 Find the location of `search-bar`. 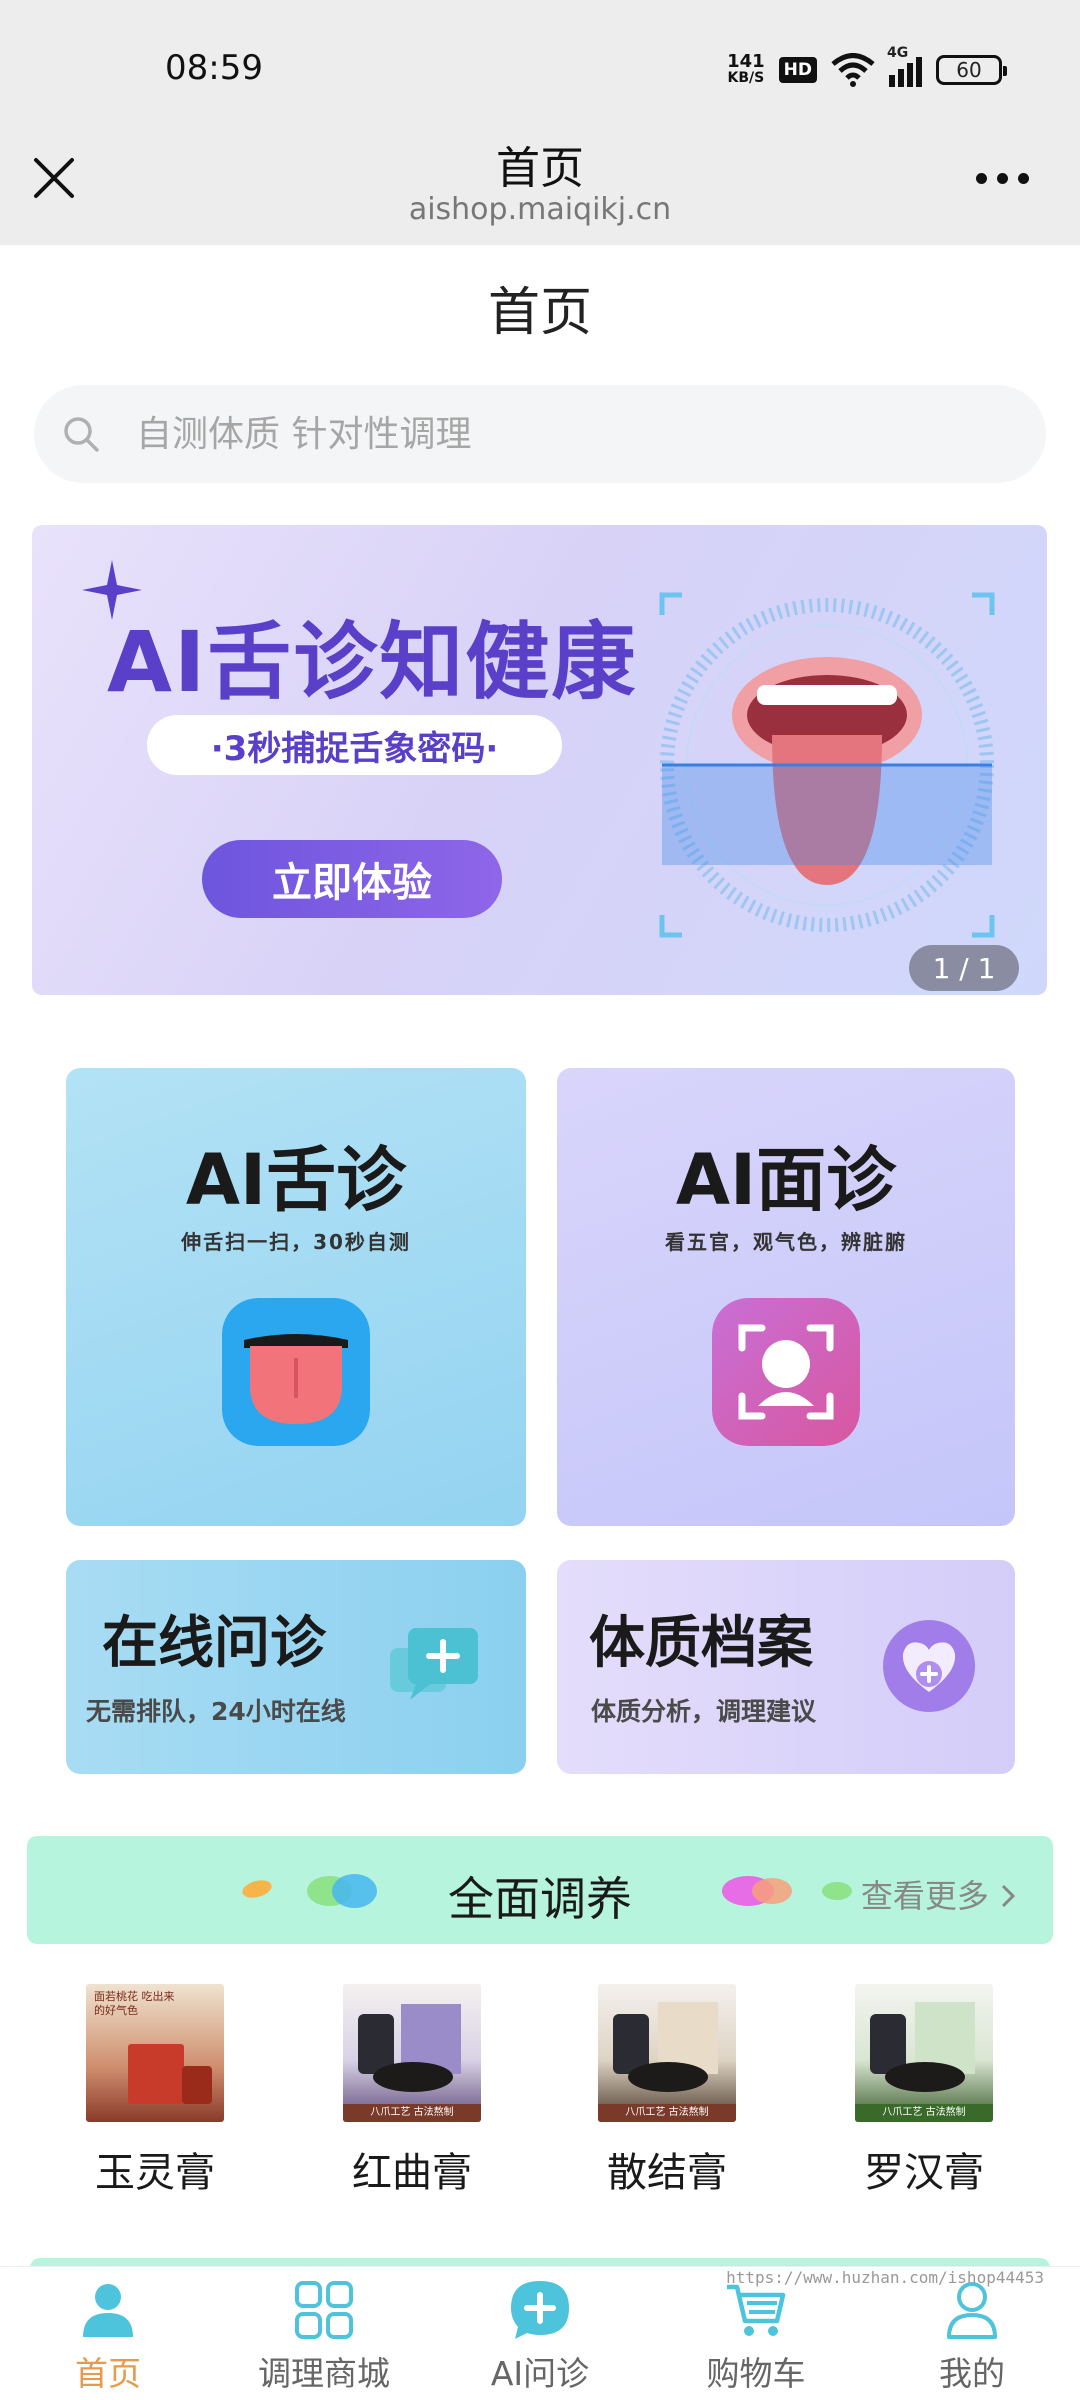

search-bar is located at coordinates (540, 434).